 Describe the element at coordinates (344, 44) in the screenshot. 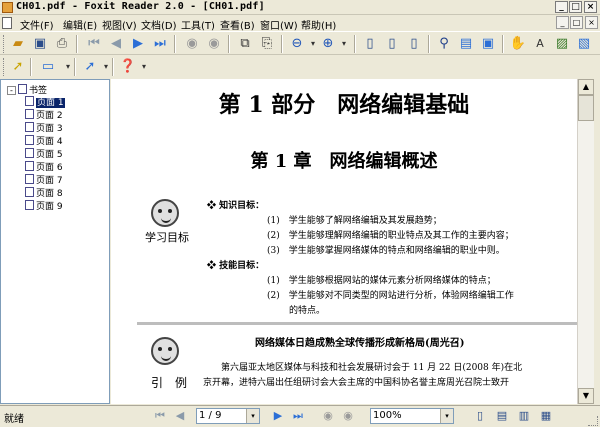

I see `zoom-in-dropdown-icon: ▾` at that location.